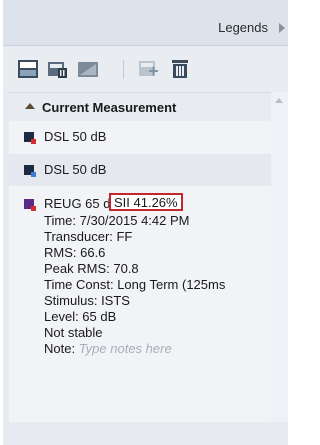 This screenshot has height=445, width=320. Describe the element at coordinates (80, 316) in the screenshot. I see `detail-level: Level: 65 dB` at that location.